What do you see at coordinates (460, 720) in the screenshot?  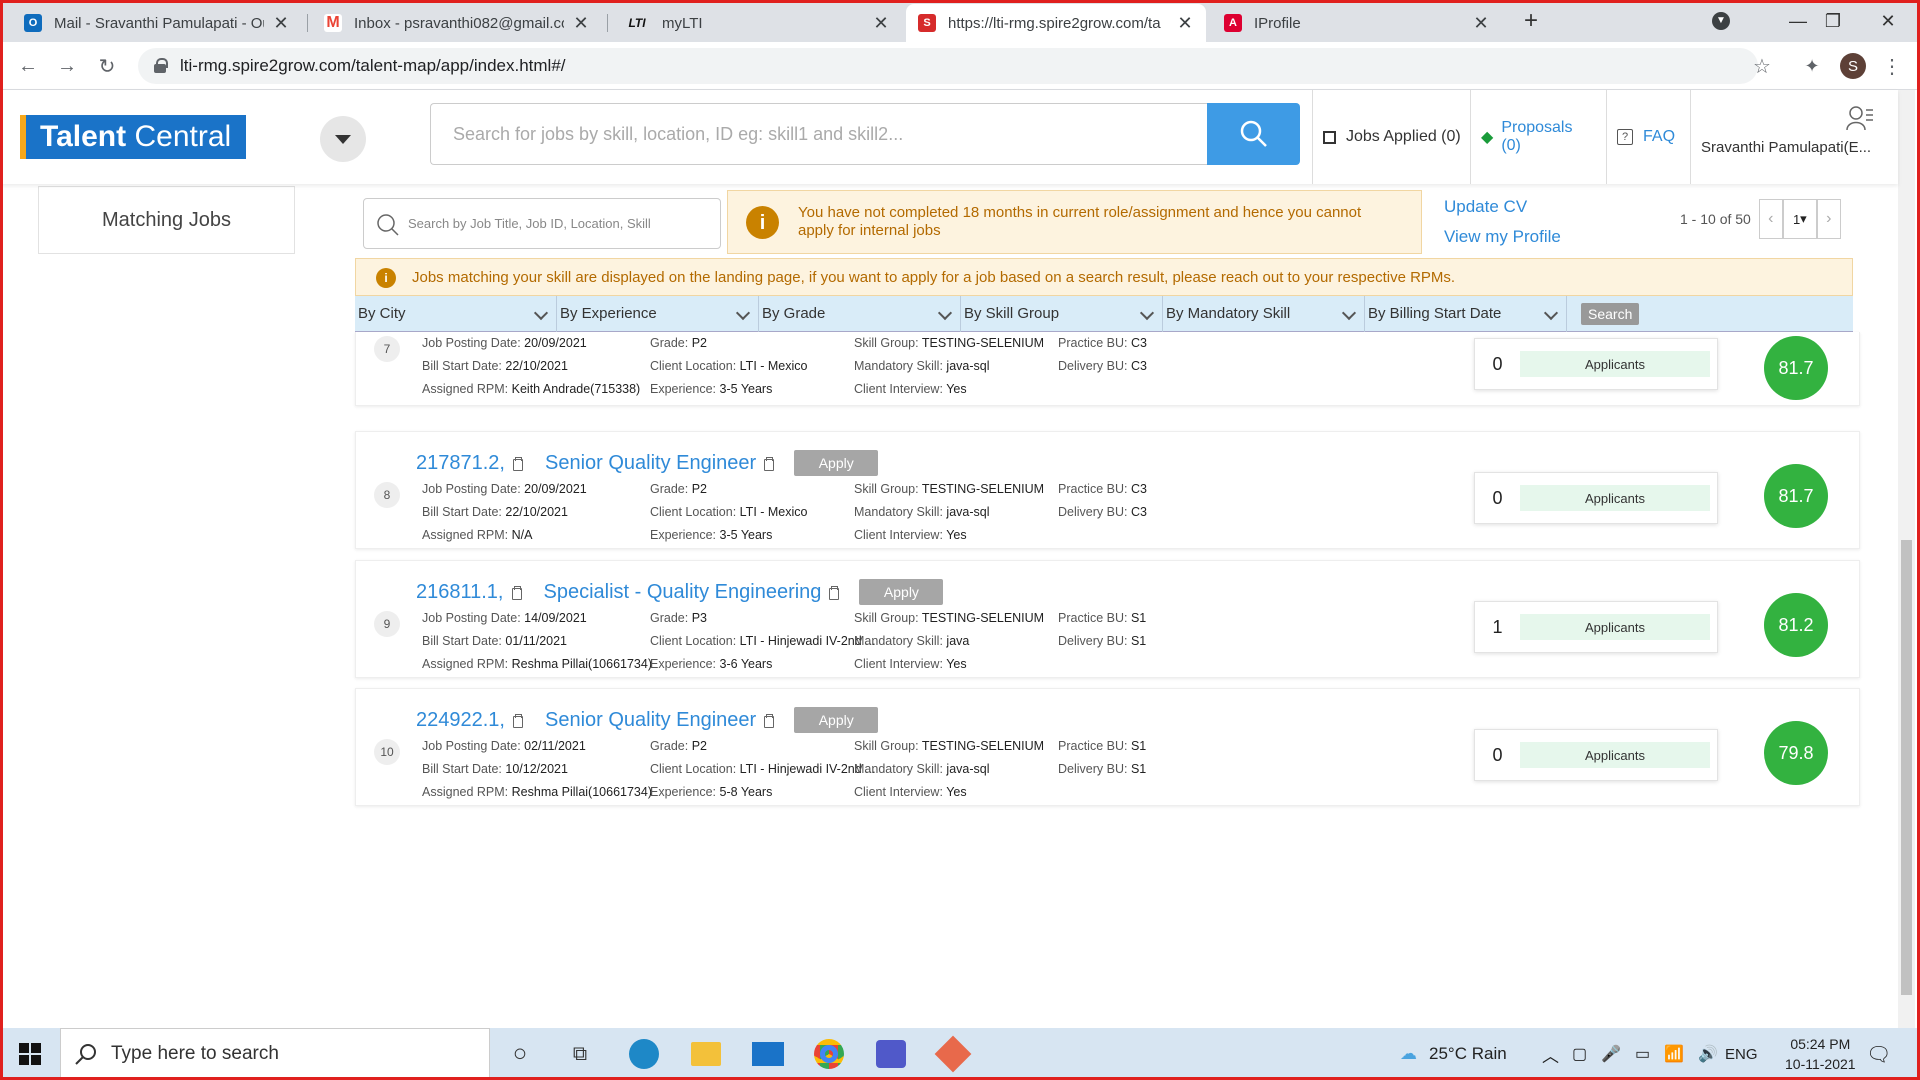 I see `job-id-link: 224922.1,` at bounding box center [460, 720].